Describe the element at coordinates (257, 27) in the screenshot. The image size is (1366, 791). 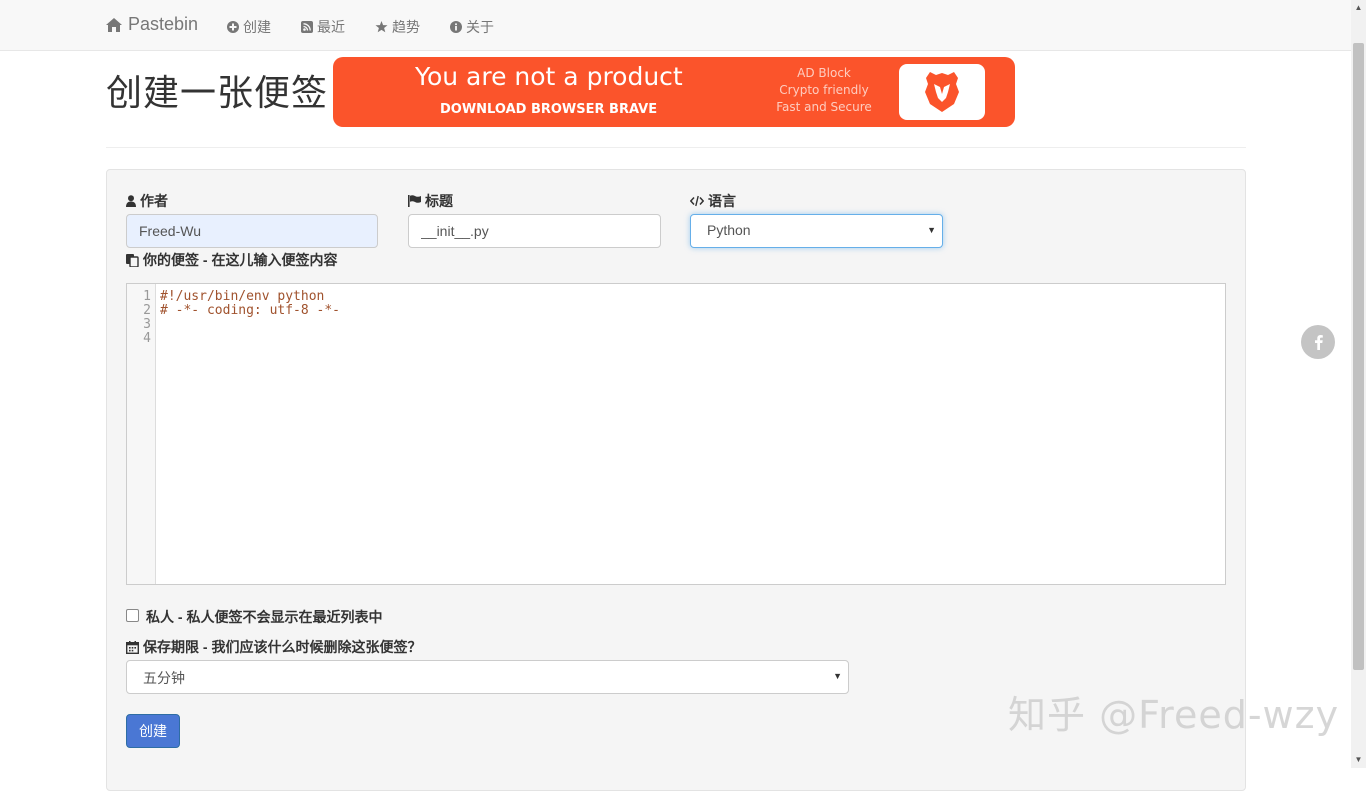
I see `nav-item-label: 创建` at that location.